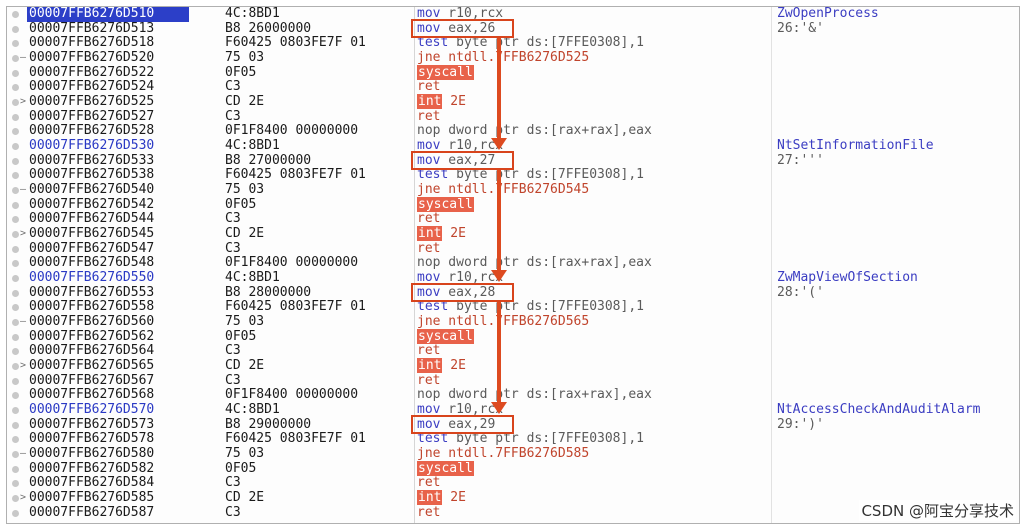 Image resolution: width=1024 pixels, height=527 pixels. What do you see at coordinates (109, 131) in the screenshot?
I see `address-cell: 00007FFB6276D528` at bounding box center [109, 131].